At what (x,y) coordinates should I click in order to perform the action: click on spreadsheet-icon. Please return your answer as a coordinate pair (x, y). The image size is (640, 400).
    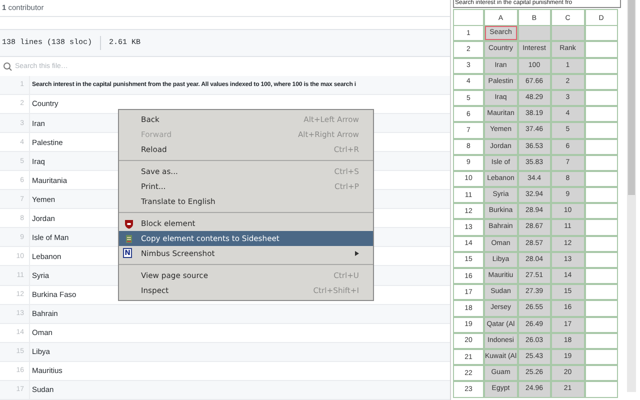
    Looking at the image, I should click on (129, 239).